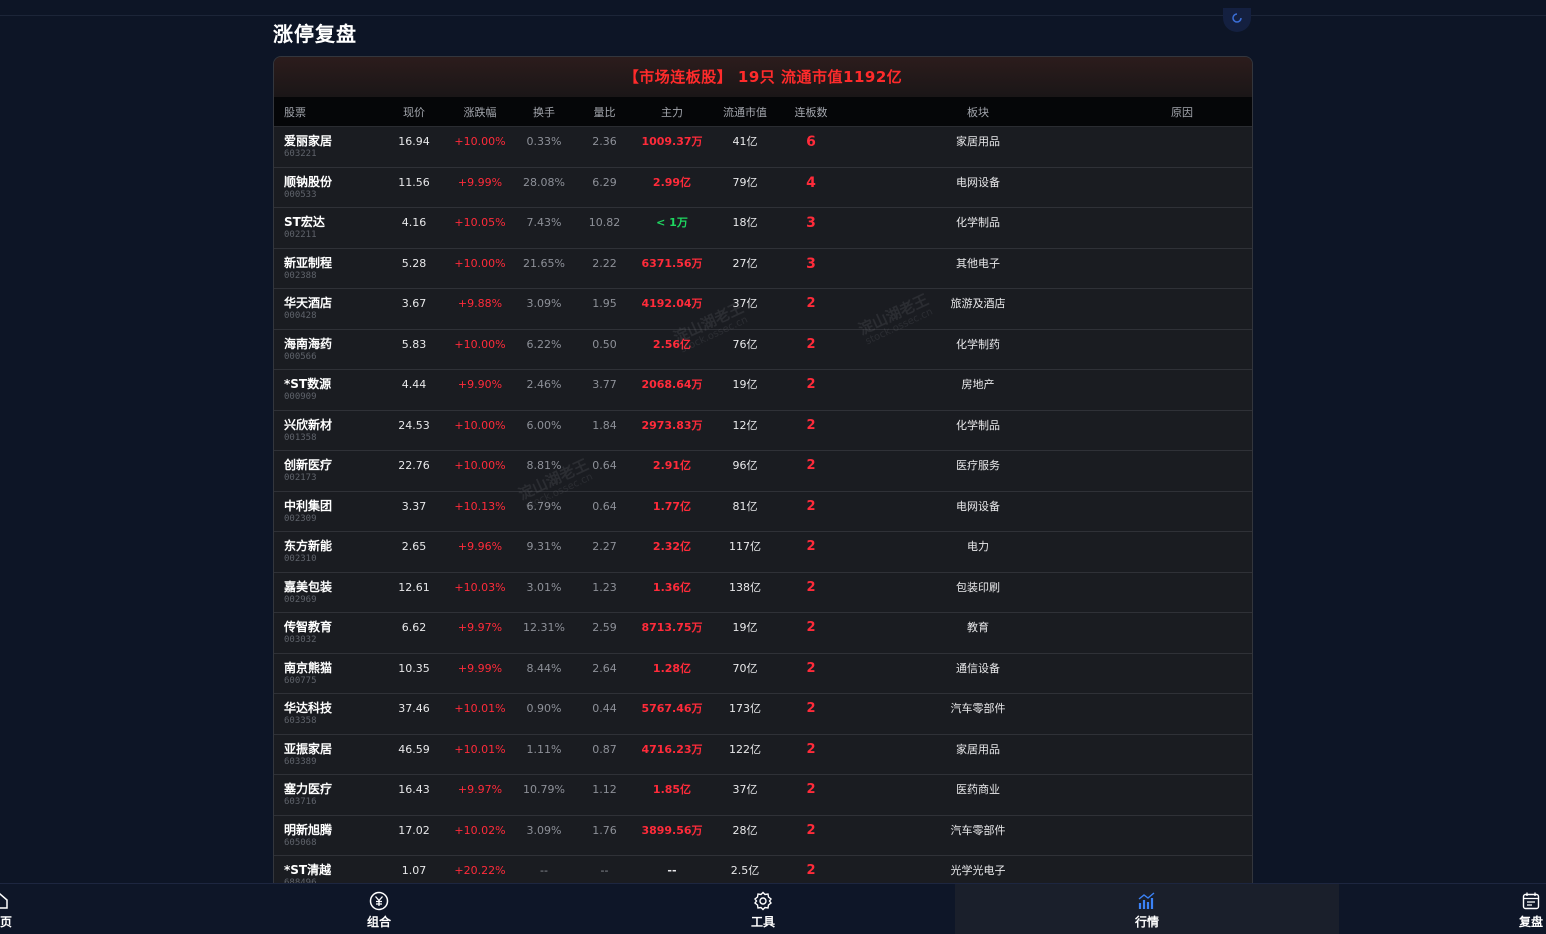 Image resolution: width=1546 pixels, height=934 pixels. Describe the element at coordinates (480, 303) in the screenshot. I see `change-percent: +9.88%` at that location.